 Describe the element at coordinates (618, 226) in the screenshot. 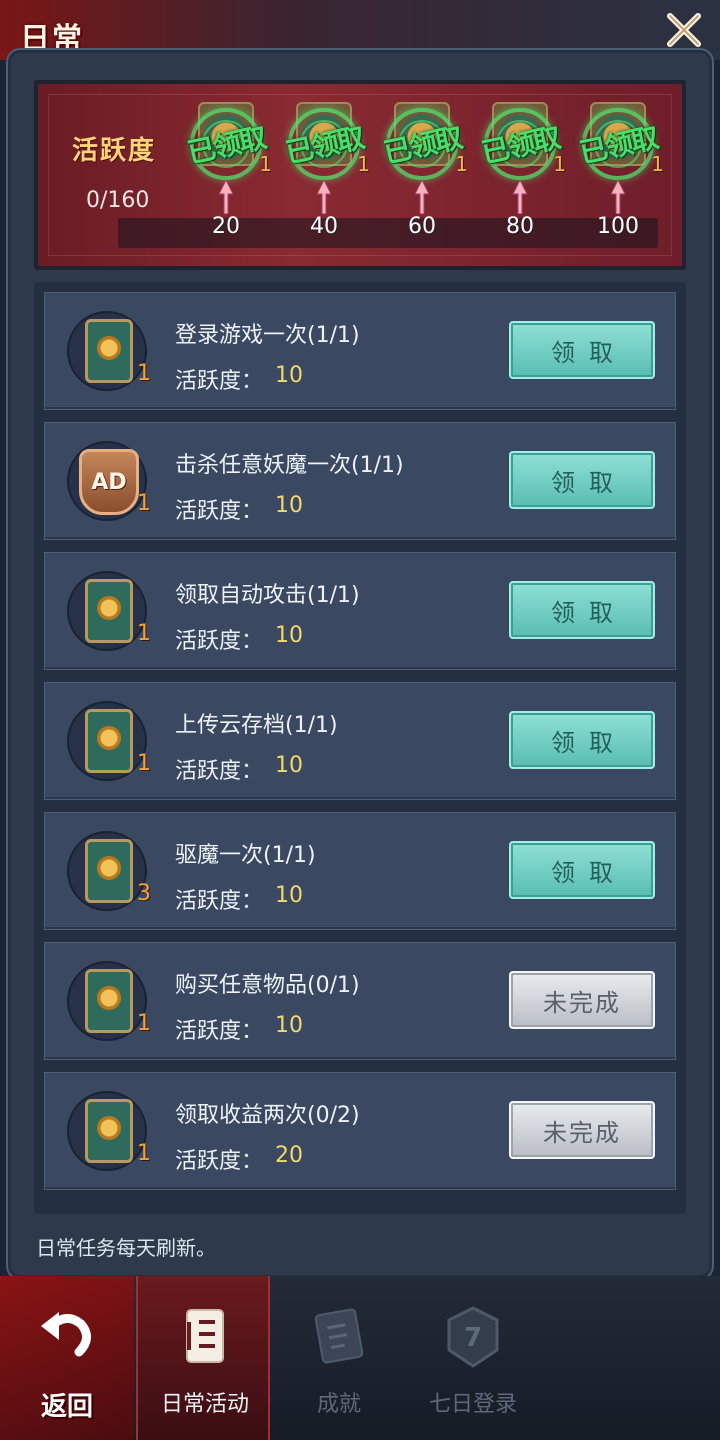

I see `milestone-value: 100` at that location.